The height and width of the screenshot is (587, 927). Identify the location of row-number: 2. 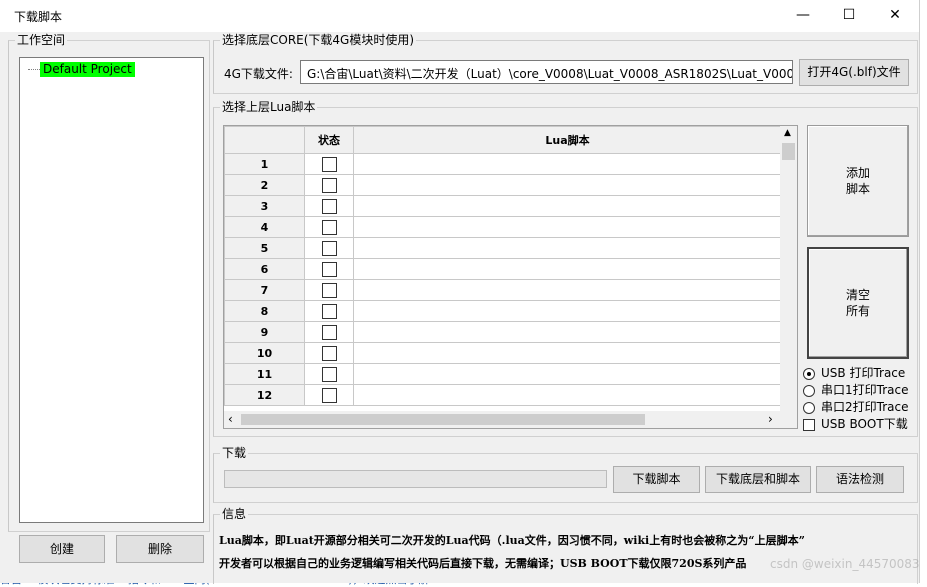
(264, 185).